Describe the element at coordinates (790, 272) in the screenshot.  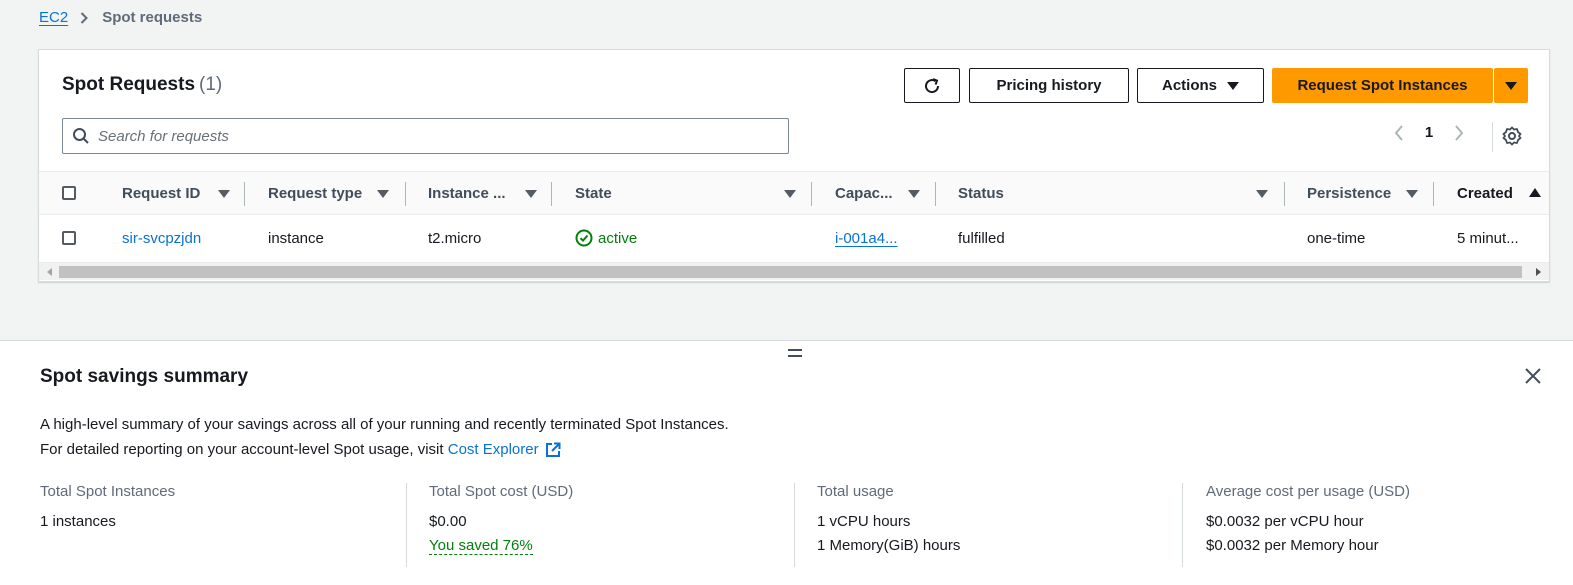
I see `scroll-thumb` at that location.